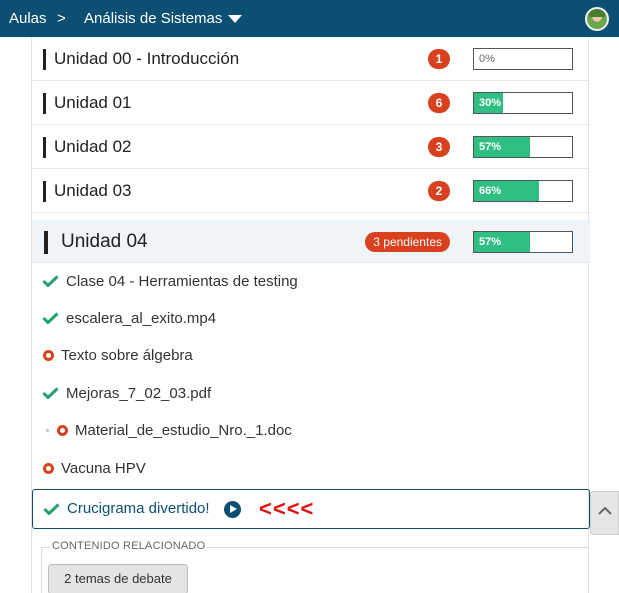 The height and width of the screenshot is (593, 619). I want to click on breadcrumb-course: Análisis de Sistemas, so click(153, 18).